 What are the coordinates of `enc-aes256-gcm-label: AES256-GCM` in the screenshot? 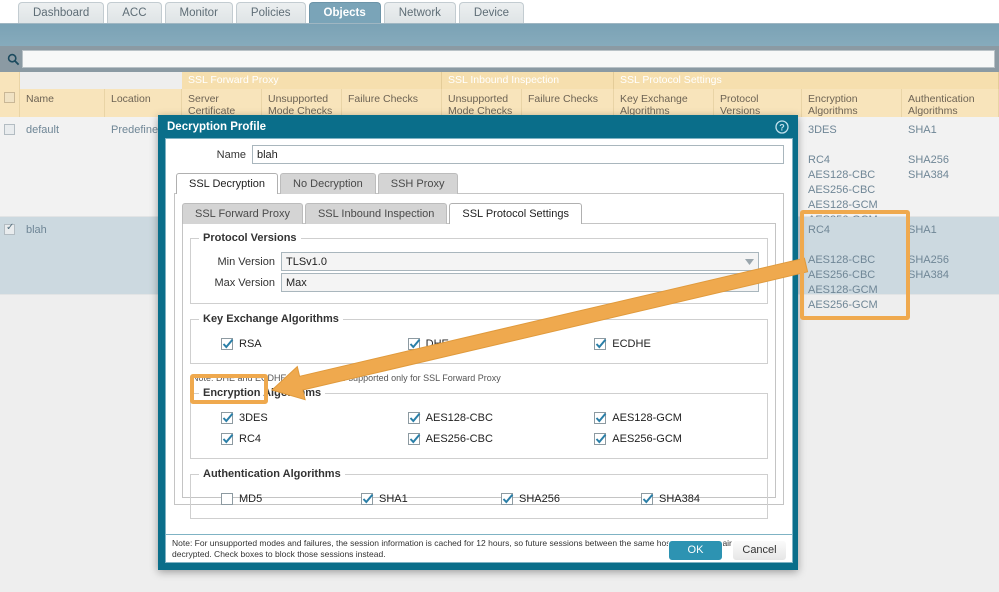 It's located at (647, 438).